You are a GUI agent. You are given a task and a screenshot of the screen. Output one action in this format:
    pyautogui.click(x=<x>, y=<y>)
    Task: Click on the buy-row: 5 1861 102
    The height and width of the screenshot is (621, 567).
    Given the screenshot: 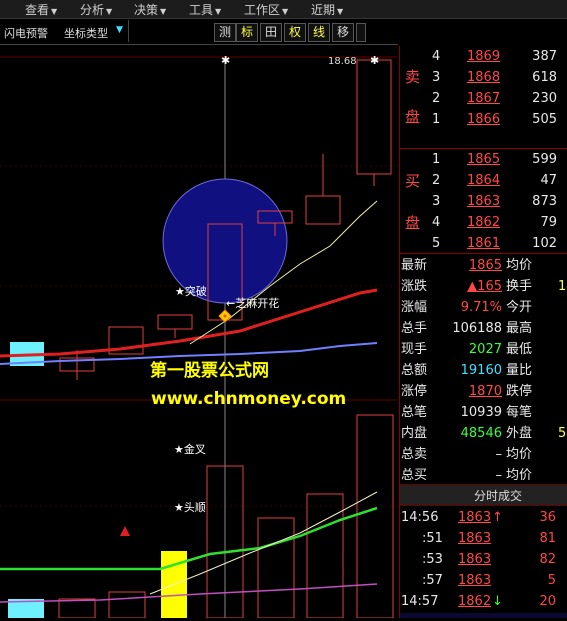 What is the action you would take?
    pyautogui.click(x=483, y=243)
    